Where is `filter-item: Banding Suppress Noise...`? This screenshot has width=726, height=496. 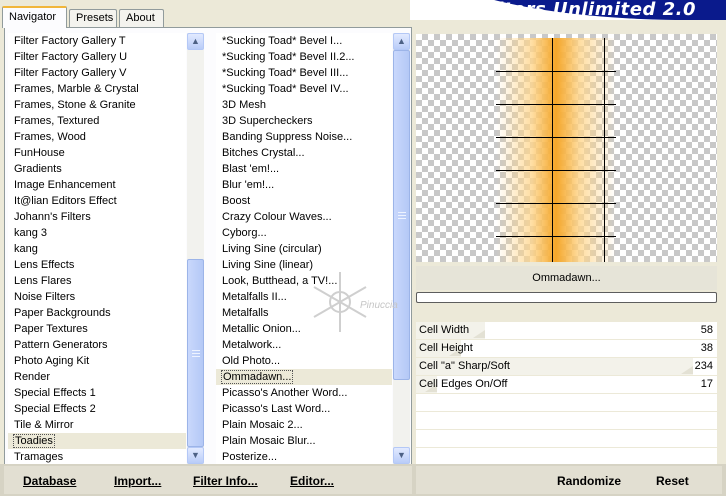 filter-item: Banding Suppress Noise... is located at coordinates (304, 137).